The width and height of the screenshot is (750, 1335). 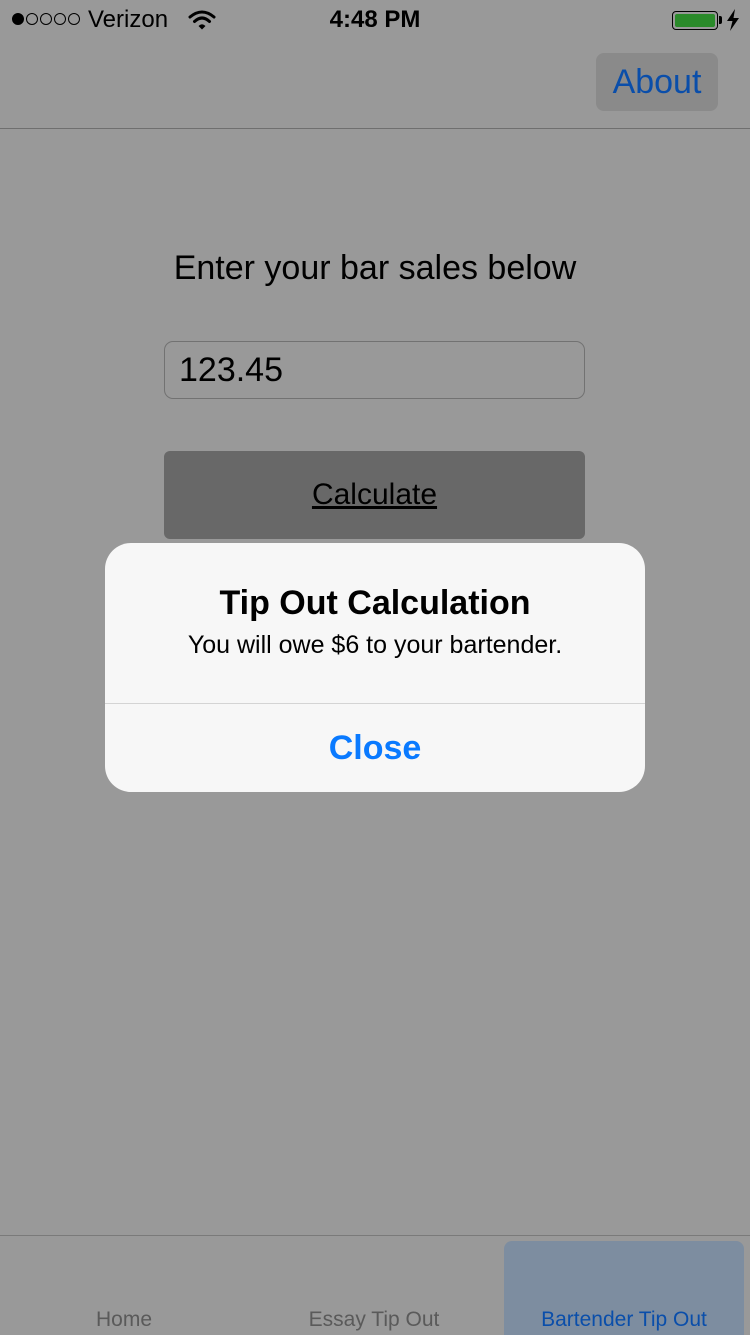 I want to click on sales-prompt-label: Enter your bar sales below, so click(x=375, y=268).